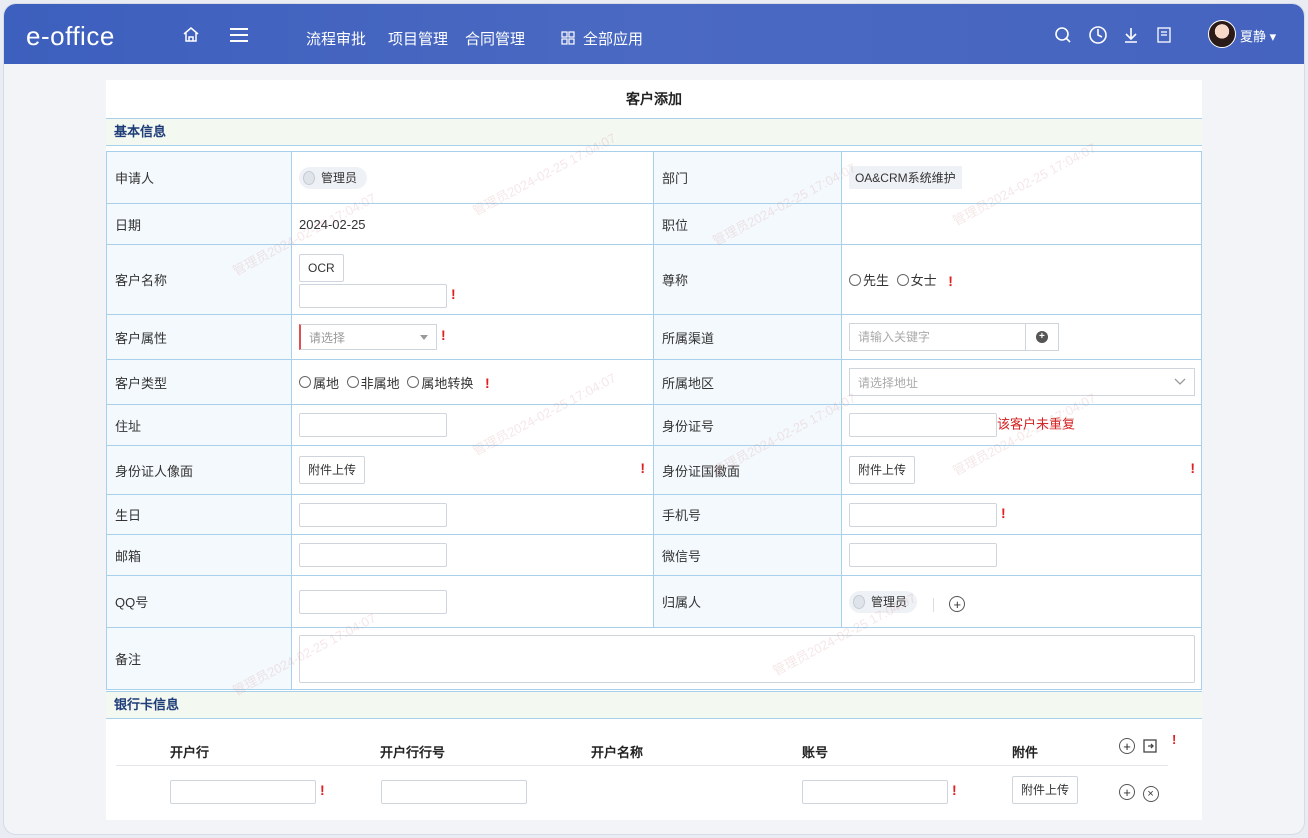 The height and width of the screenshot is (838, 1308). Describe the element at coordinates (380, 383) in the screenshot. I see `radio-nonlocal-label: 非属地` at that location.